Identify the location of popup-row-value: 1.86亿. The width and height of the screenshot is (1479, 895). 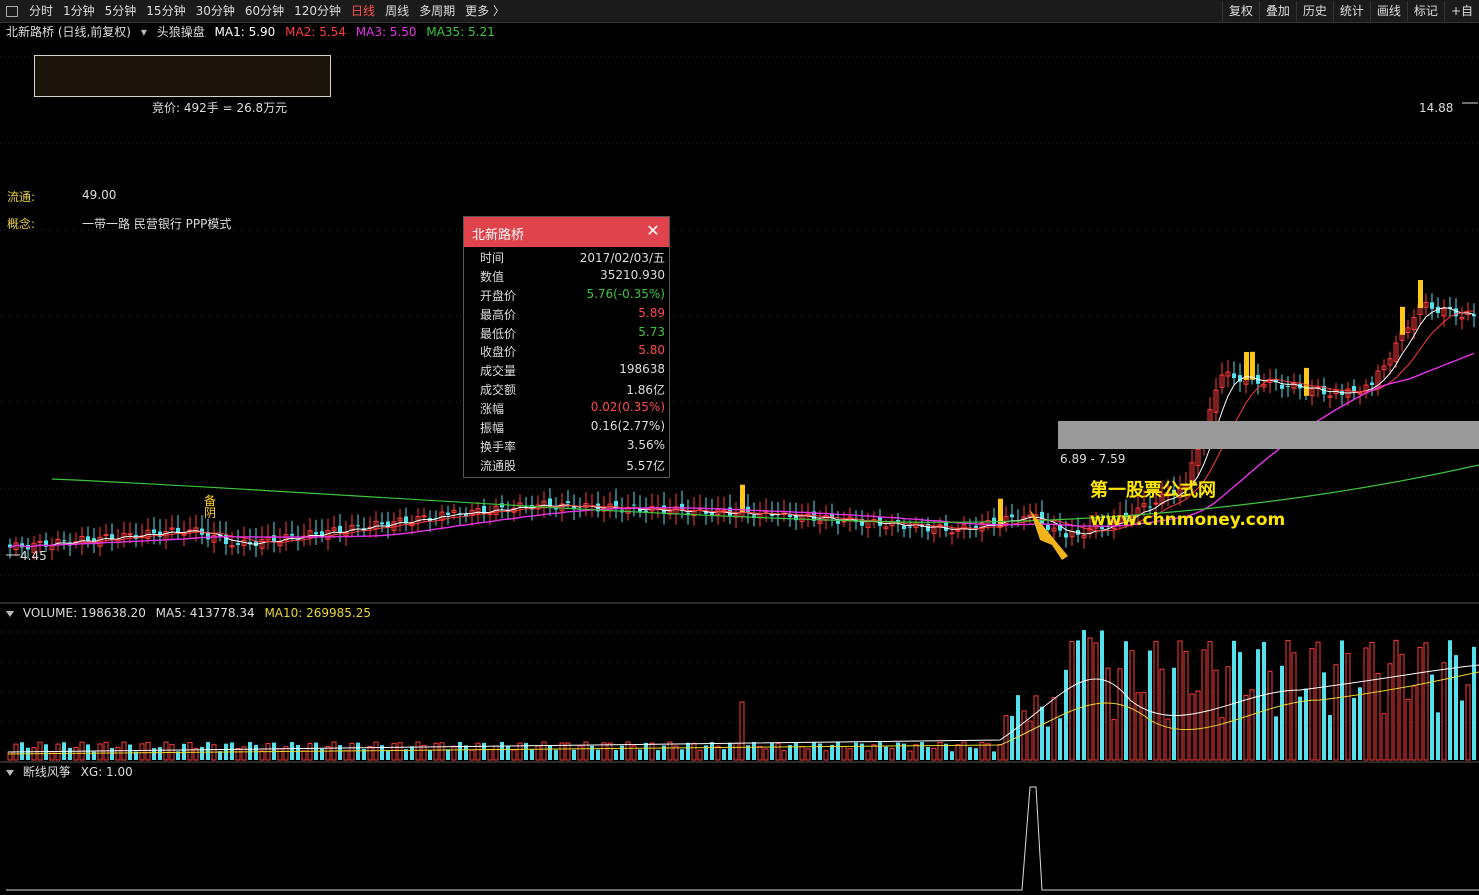
(645, 390).